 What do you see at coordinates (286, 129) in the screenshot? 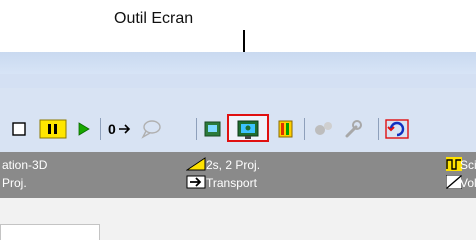
I see `grid-icon` at bounding box center [286, 129].